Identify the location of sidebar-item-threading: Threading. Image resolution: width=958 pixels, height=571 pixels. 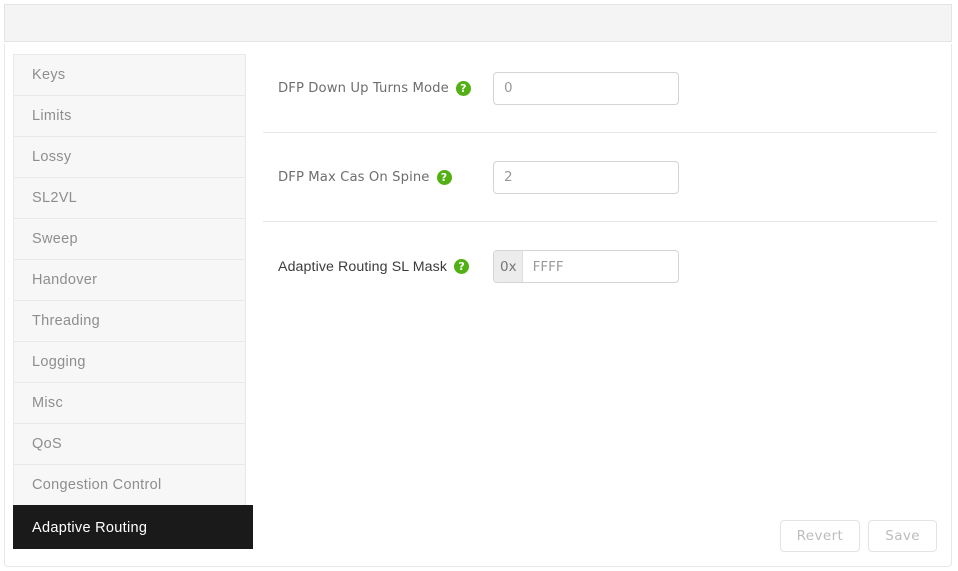
(129, 320).